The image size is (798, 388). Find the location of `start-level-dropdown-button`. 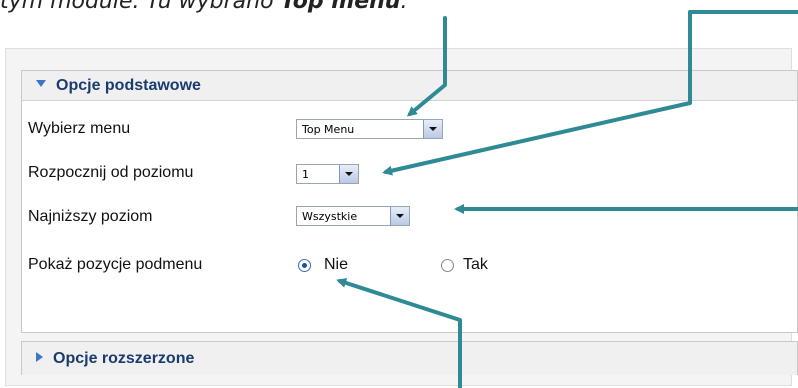

start-level-dropdown-button is located at coordinates (348, 174).